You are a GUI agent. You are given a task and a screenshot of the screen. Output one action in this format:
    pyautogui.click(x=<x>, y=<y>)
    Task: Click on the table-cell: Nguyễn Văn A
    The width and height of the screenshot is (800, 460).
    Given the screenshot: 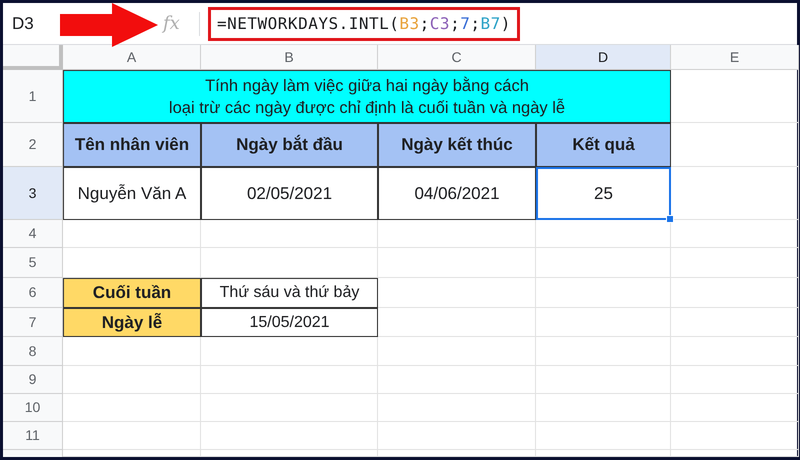 What is the action you would take?
    pyautogui.click(x=132, y=193)
    